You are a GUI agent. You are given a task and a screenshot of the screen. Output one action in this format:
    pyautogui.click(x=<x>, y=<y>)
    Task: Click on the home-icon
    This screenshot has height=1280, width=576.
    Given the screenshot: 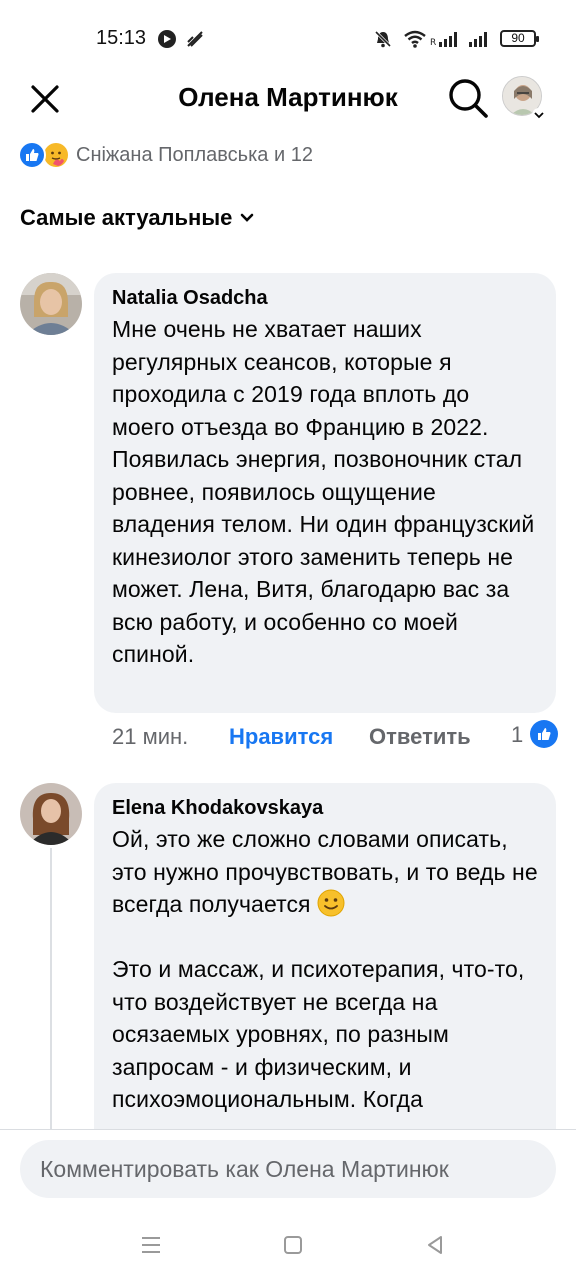 What is the action you would take?
    pyautogui.click(x=293, y=1245)
    